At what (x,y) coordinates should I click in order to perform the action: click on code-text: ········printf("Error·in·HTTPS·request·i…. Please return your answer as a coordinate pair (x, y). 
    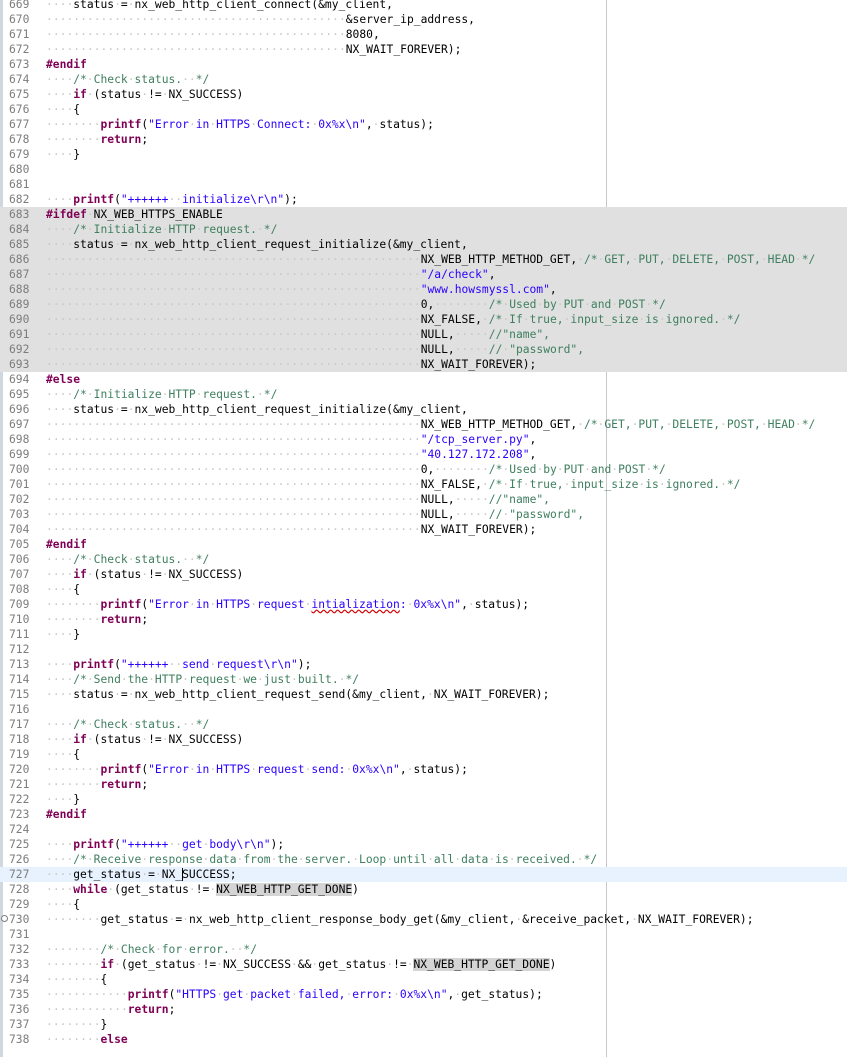
    Looking at the image, I should click on (287, 604).